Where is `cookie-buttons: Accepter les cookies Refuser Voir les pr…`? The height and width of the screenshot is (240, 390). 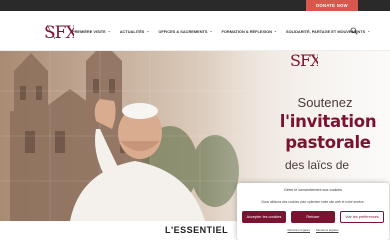 cookie-buttons: Accepter les cookies Refuser Voir les pr… is located at coordinates (313, 217).